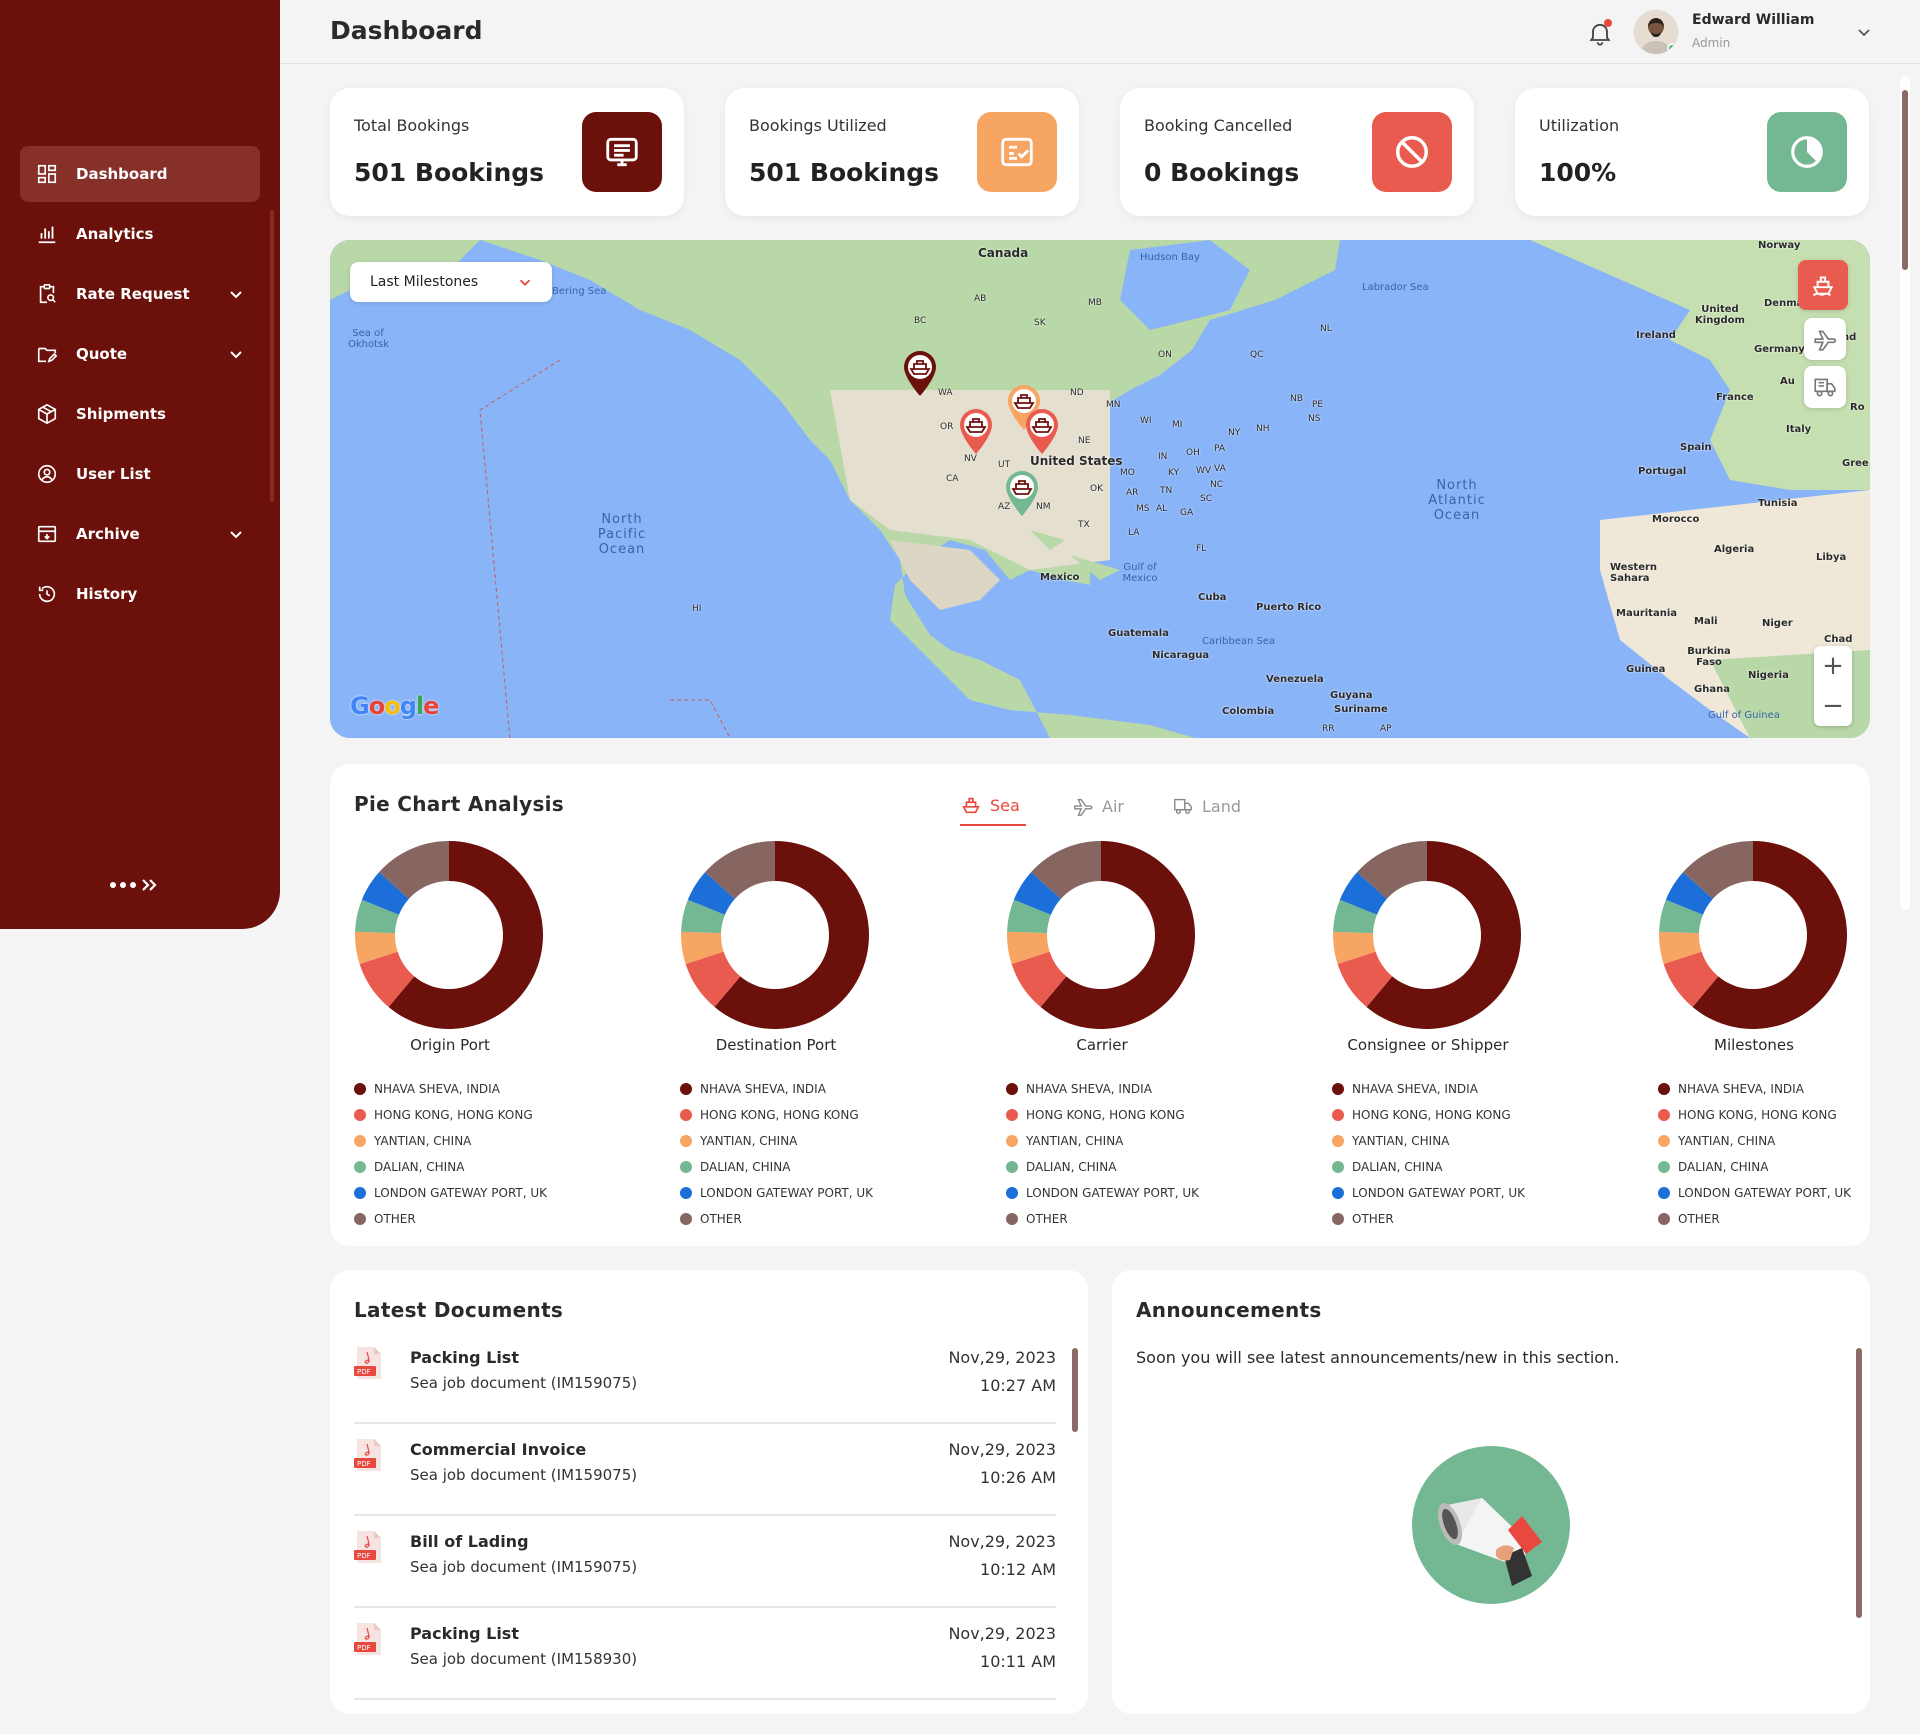  Describe the element at coordinates (140, 474) in the screenshot. I see `sidebar-item-user-list: User List` at that location.